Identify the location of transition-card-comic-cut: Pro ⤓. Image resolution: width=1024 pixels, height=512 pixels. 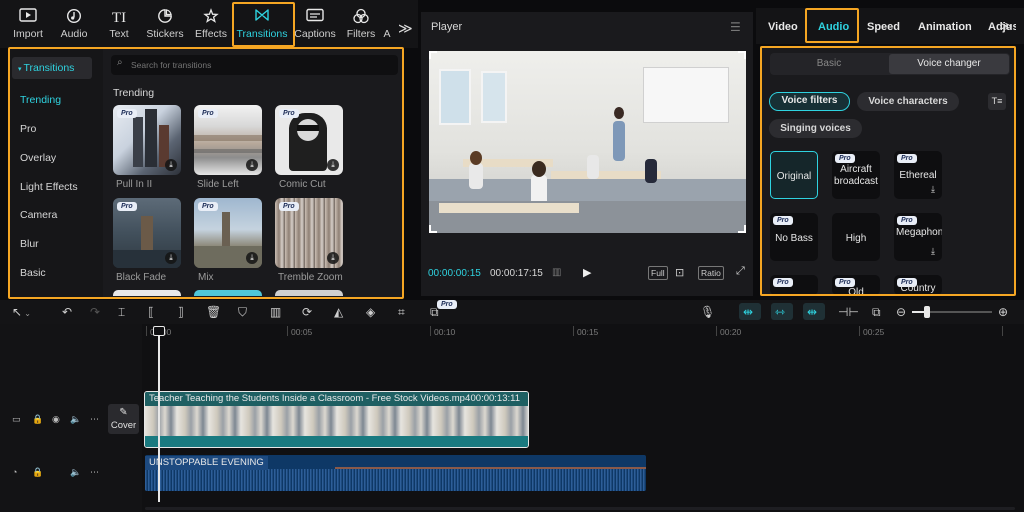
(309, 140).